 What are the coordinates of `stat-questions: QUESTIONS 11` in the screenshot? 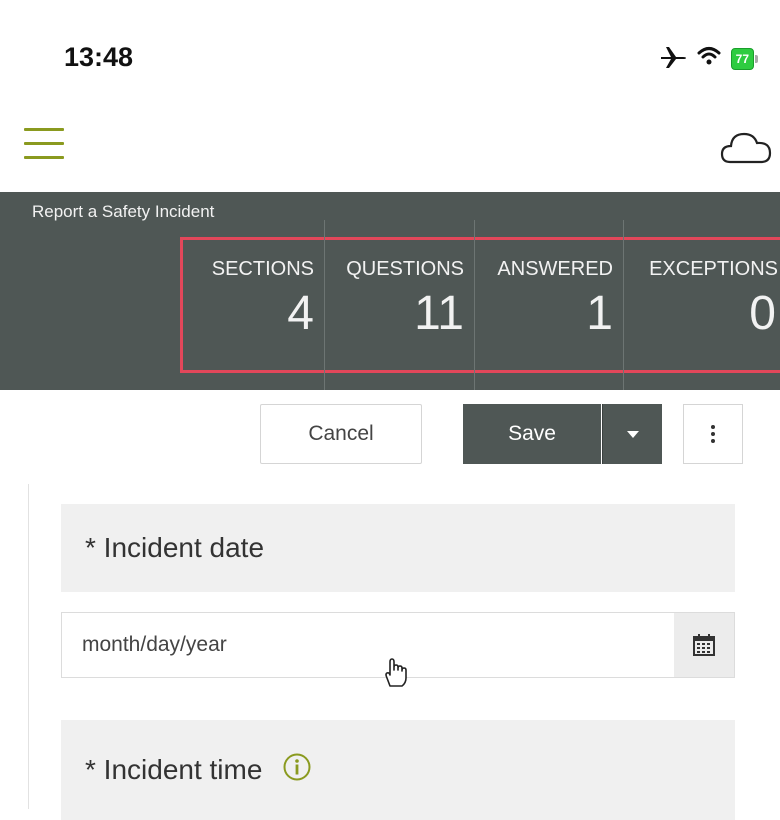 It's located at (399, 305).